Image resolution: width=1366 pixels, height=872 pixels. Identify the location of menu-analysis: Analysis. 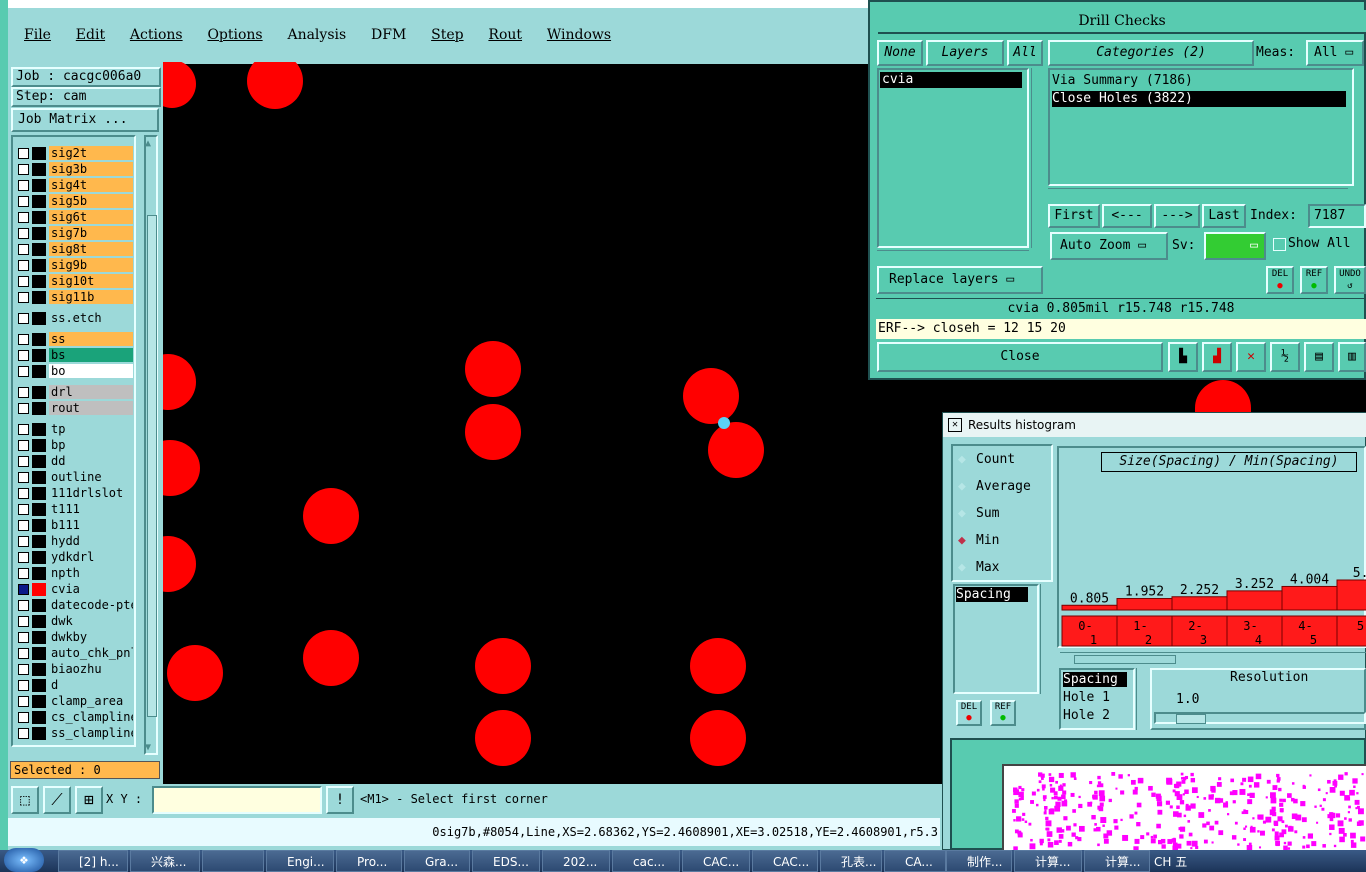
(316, 35).